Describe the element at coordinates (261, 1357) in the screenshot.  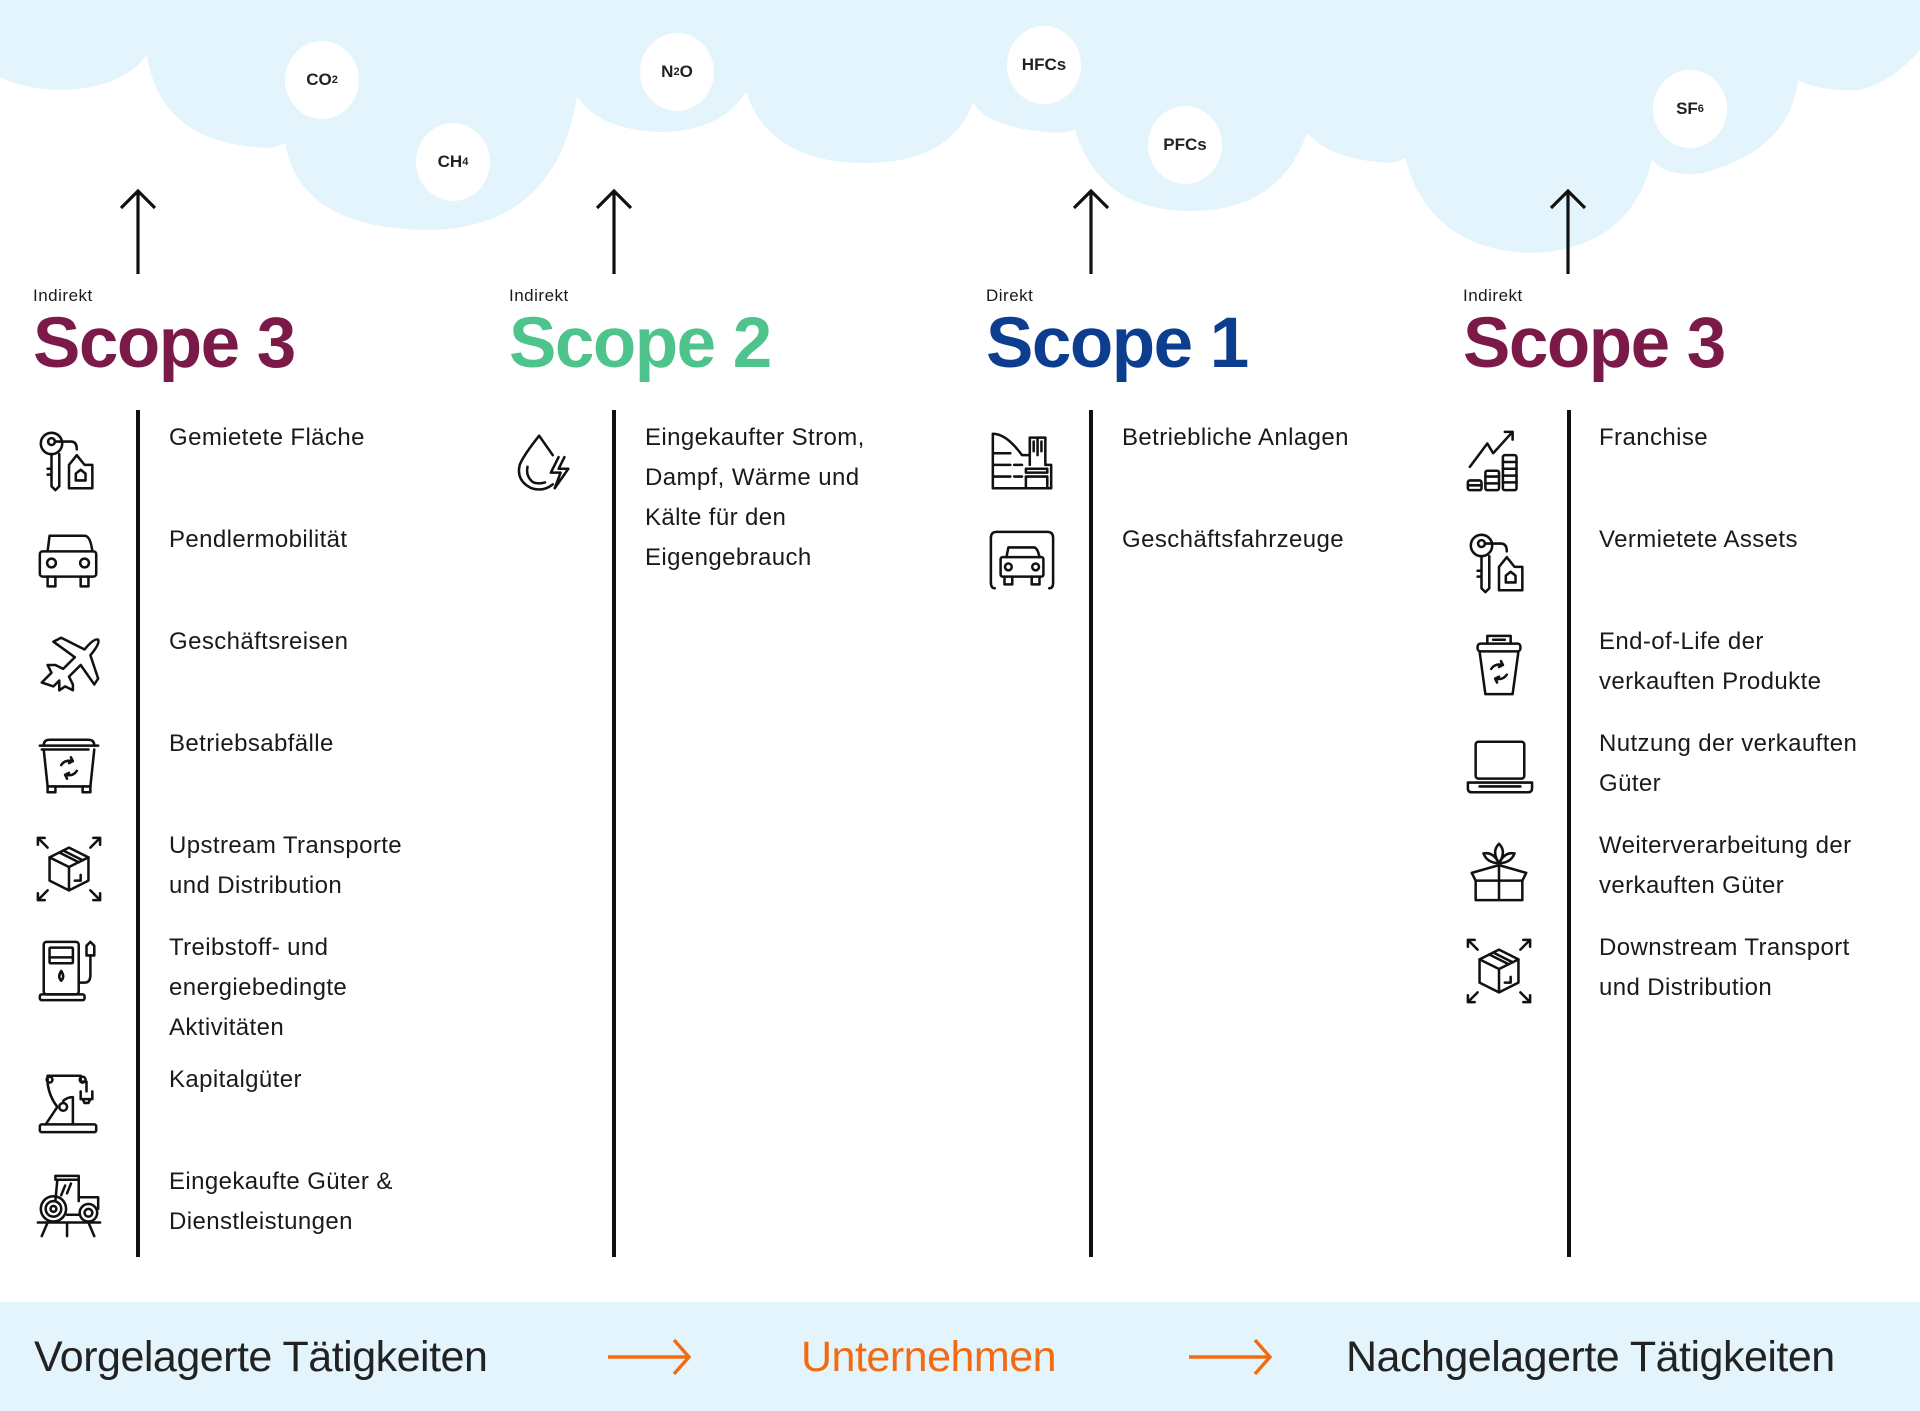
I see `upstream-activities-label: Vorgelagerte Tätigkeiten` at that location.